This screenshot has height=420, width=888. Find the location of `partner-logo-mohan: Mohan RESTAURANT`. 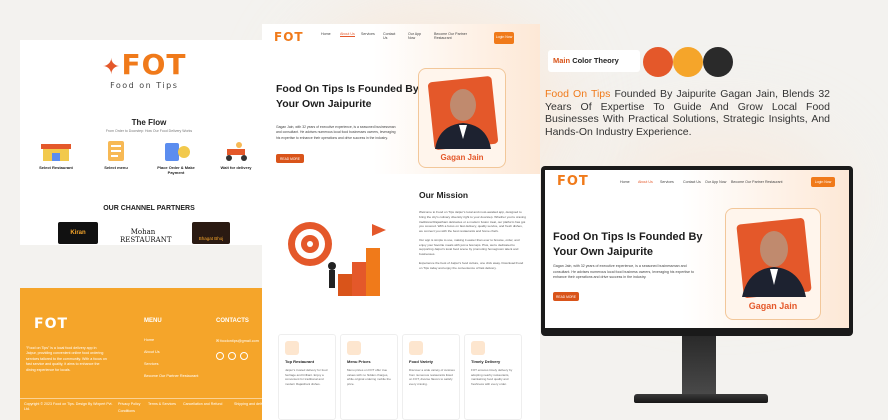

partner-logo-mohan: Mohan RESTAURANT is located at coordinates (146, 233).